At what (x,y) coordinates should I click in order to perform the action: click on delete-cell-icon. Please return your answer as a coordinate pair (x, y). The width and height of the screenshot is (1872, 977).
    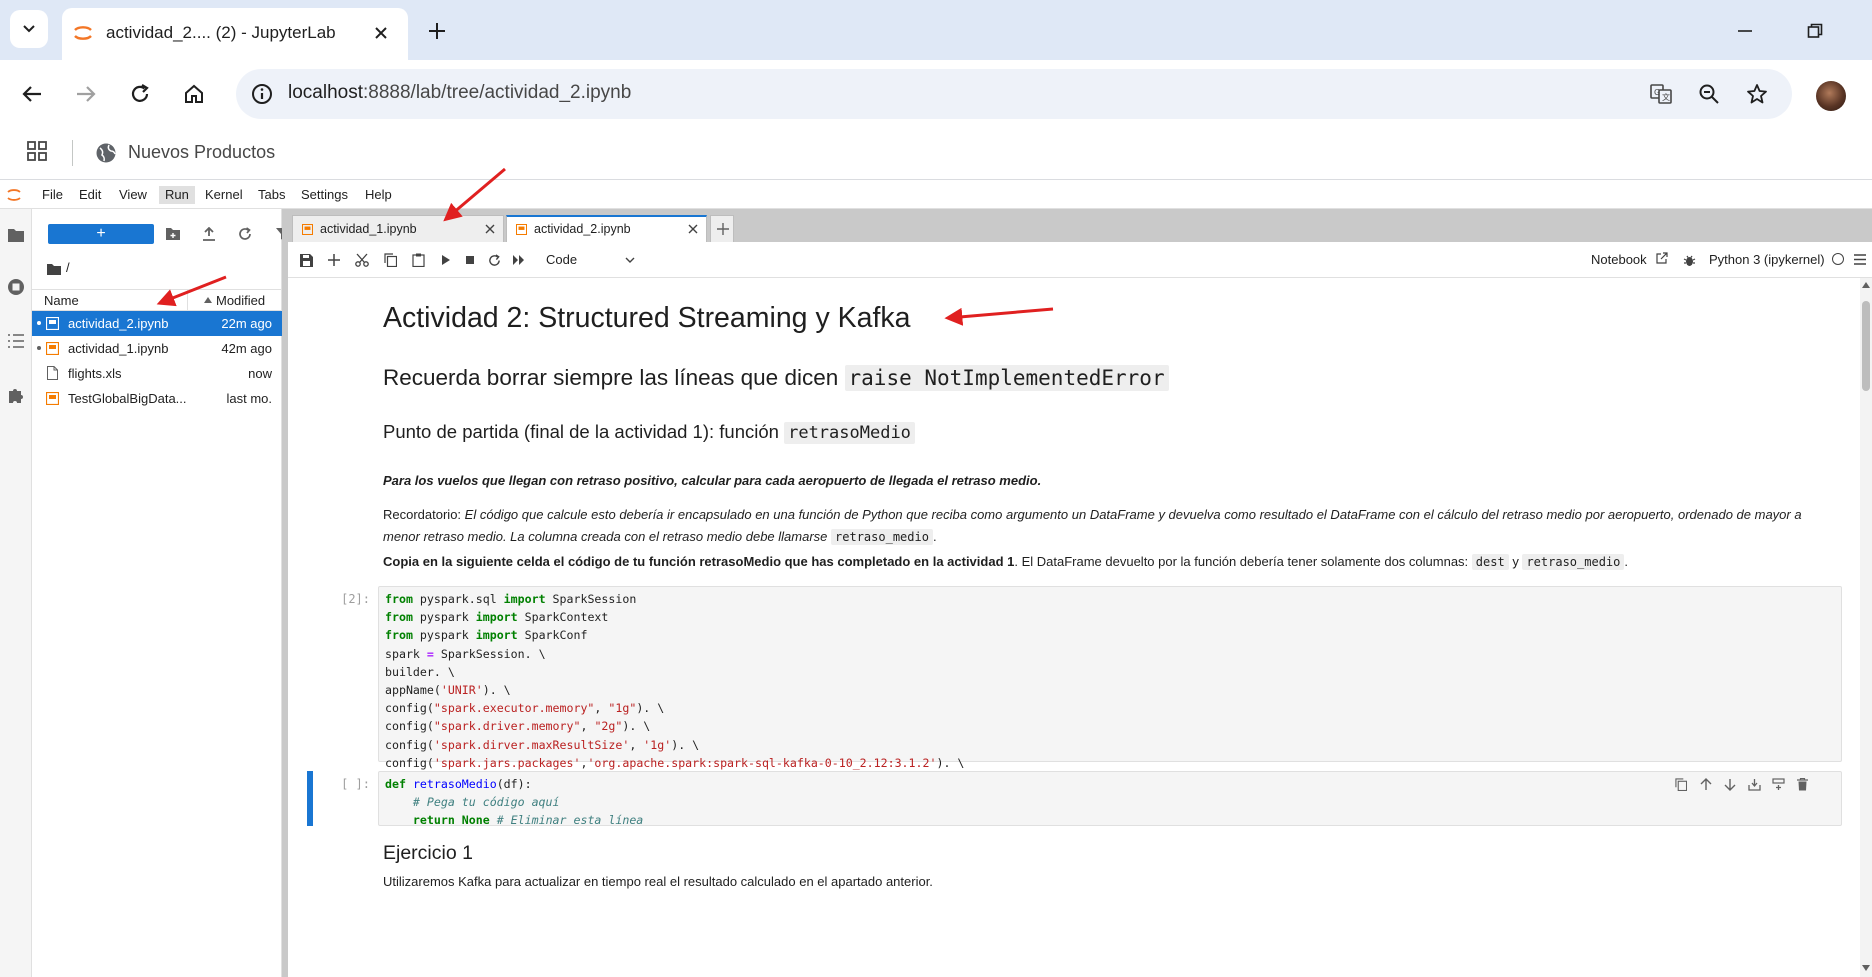
    Looking at the image, I should click on (1802, 784).